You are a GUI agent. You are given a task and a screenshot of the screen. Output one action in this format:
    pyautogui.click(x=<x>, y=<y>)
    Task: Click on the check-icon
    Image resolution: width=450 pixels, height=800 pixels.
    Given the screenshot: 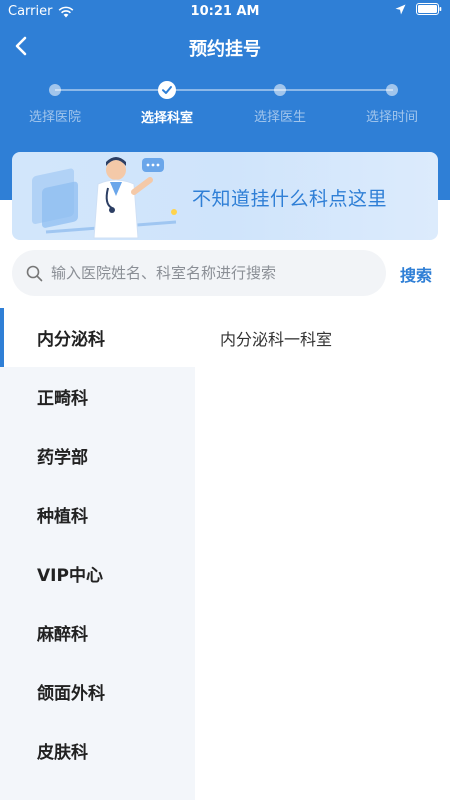 What is the action you would take?
    pyautogui.click(x=167, y=90)
    